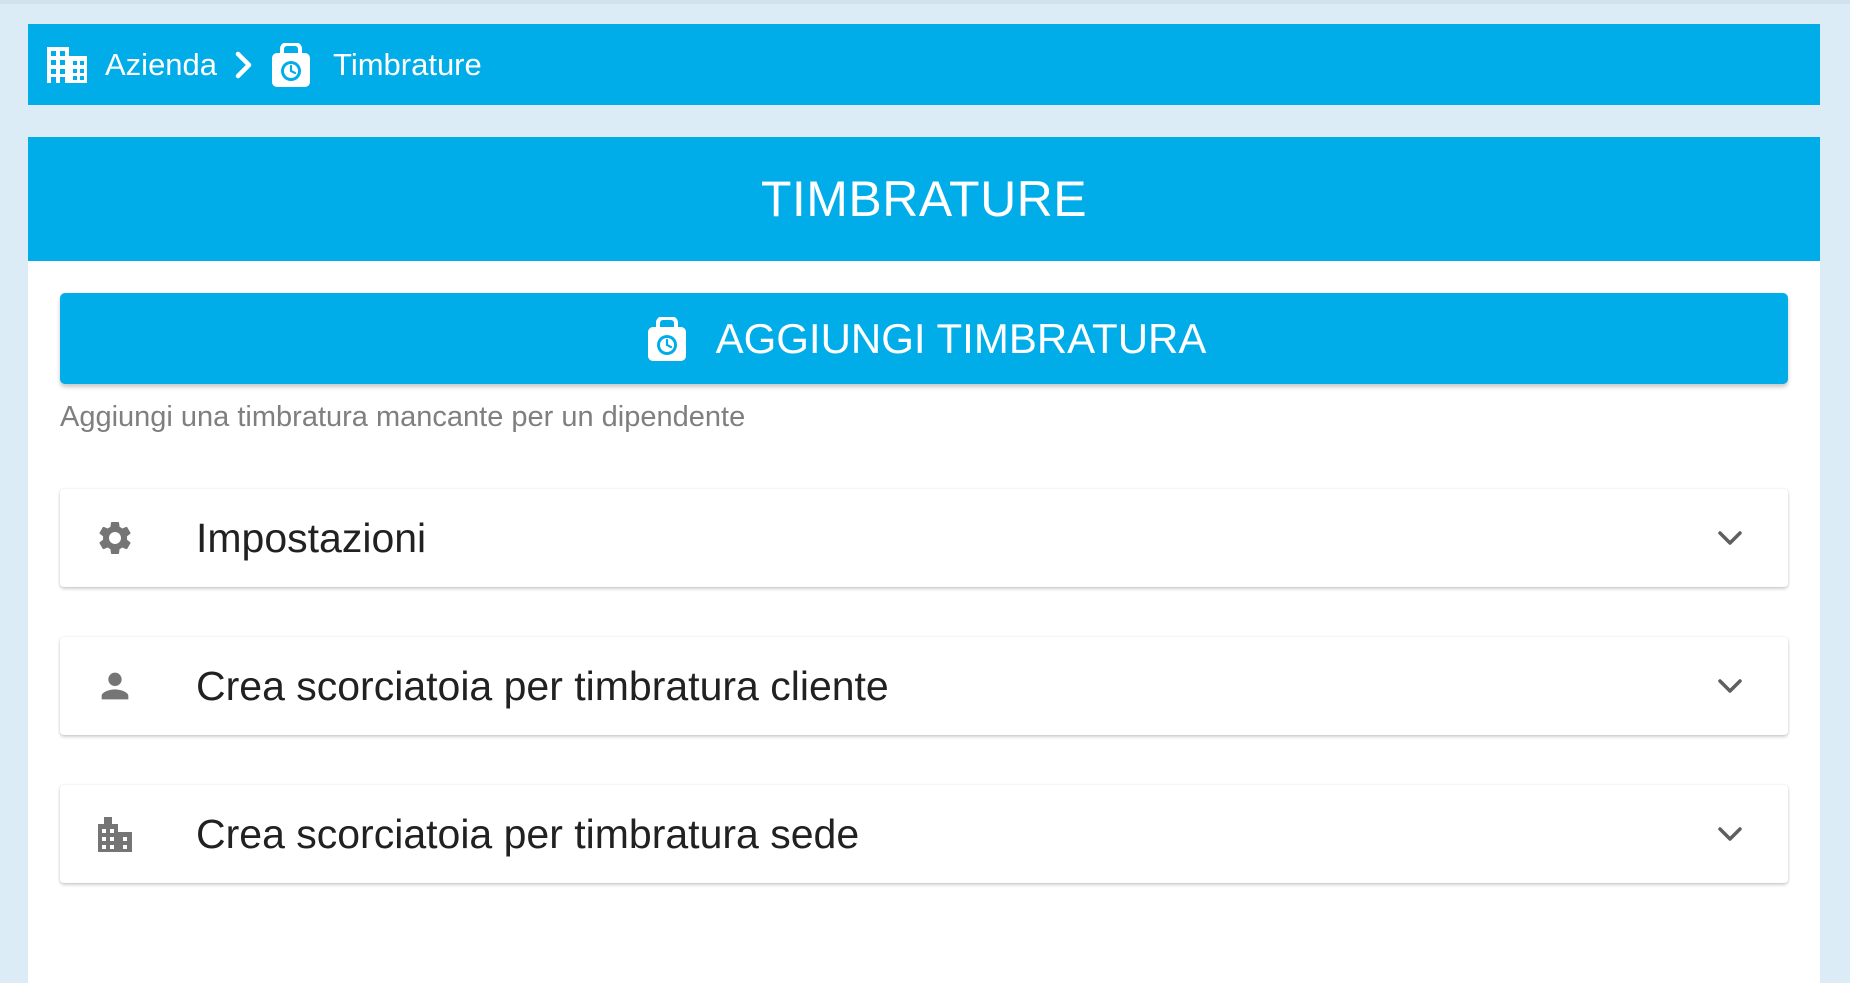 The width and height of the screenshot is (1850, 983). Describe the element at coordinates (961, 339) in the screenshot. I see `add-timbratura-label: AGGIUNGI TIMBRATURA` at that location.